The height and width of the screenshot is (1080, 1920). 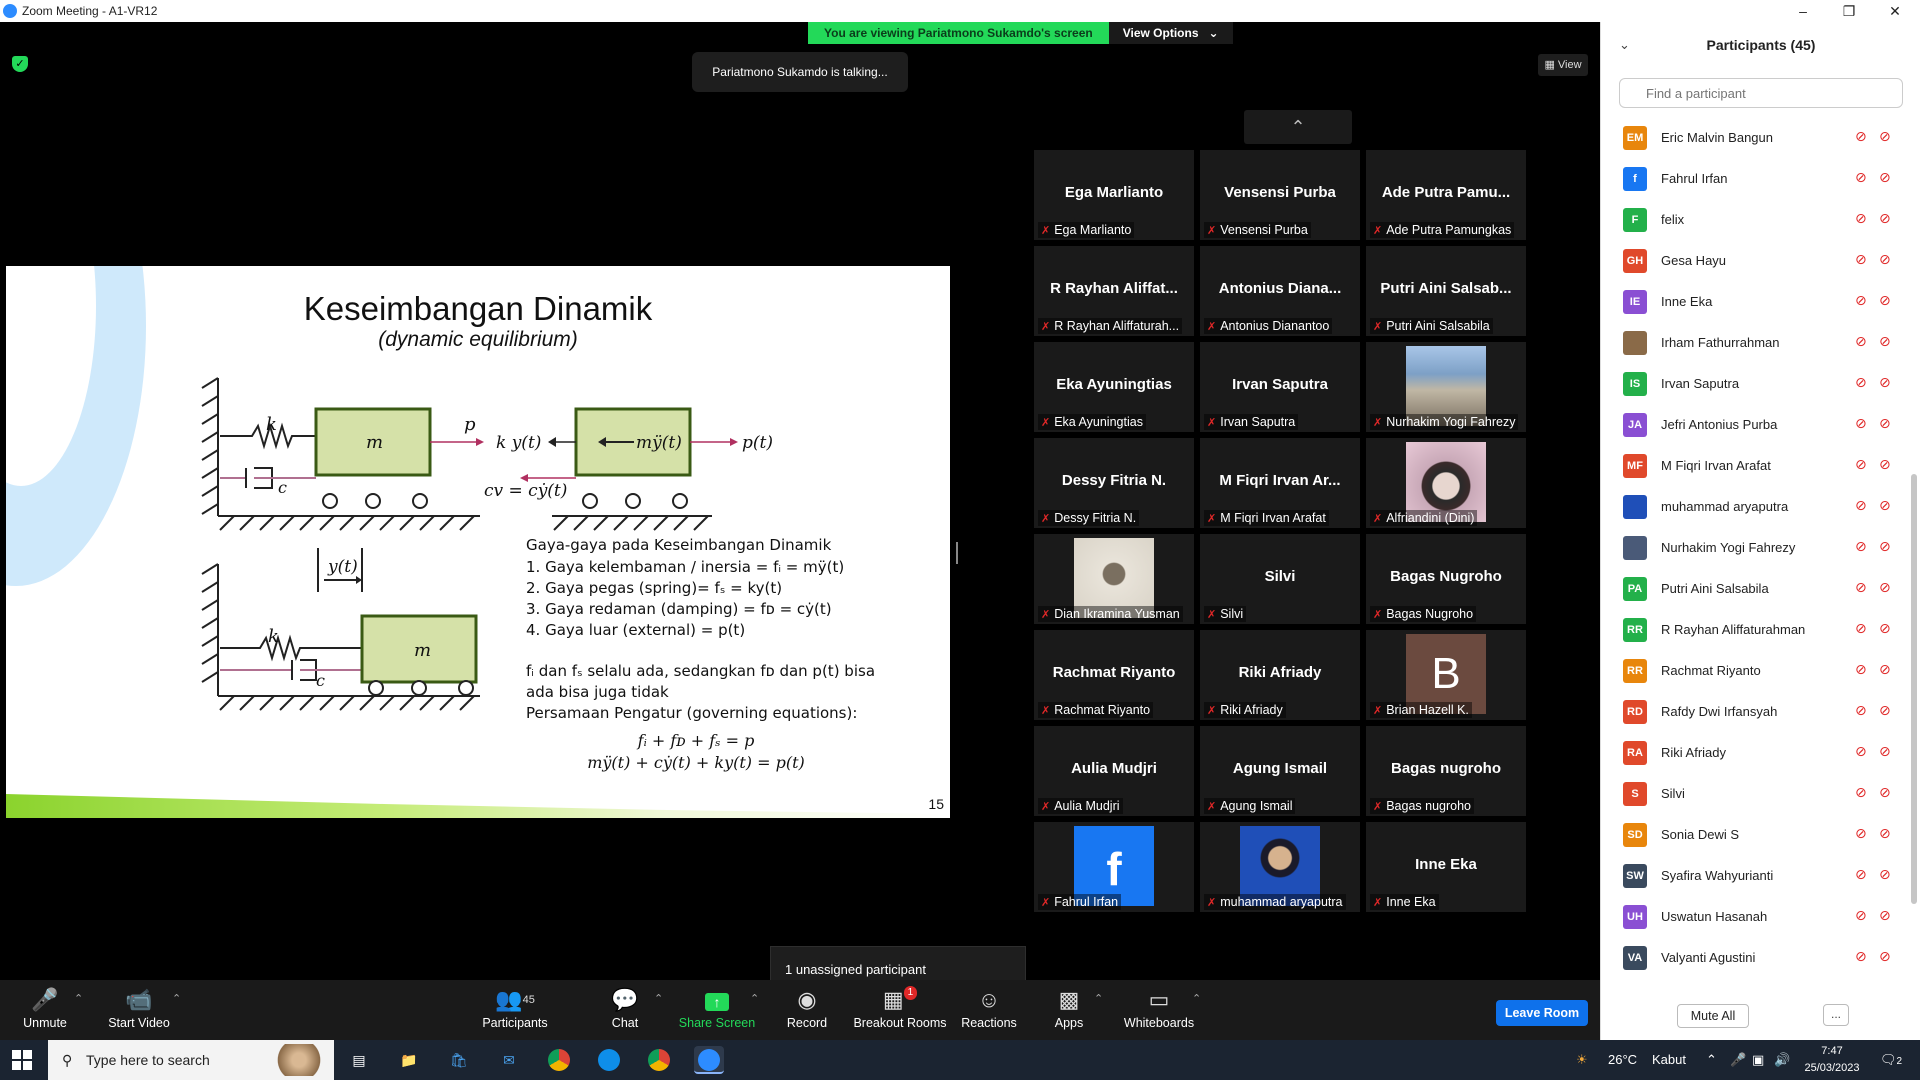 What do you see at coordinates (1446, 579) in the screenshot?
I see `video-tile: Bagas Nugroho ✗ Bagas Nugroho` at bounding box center [1446, 579].